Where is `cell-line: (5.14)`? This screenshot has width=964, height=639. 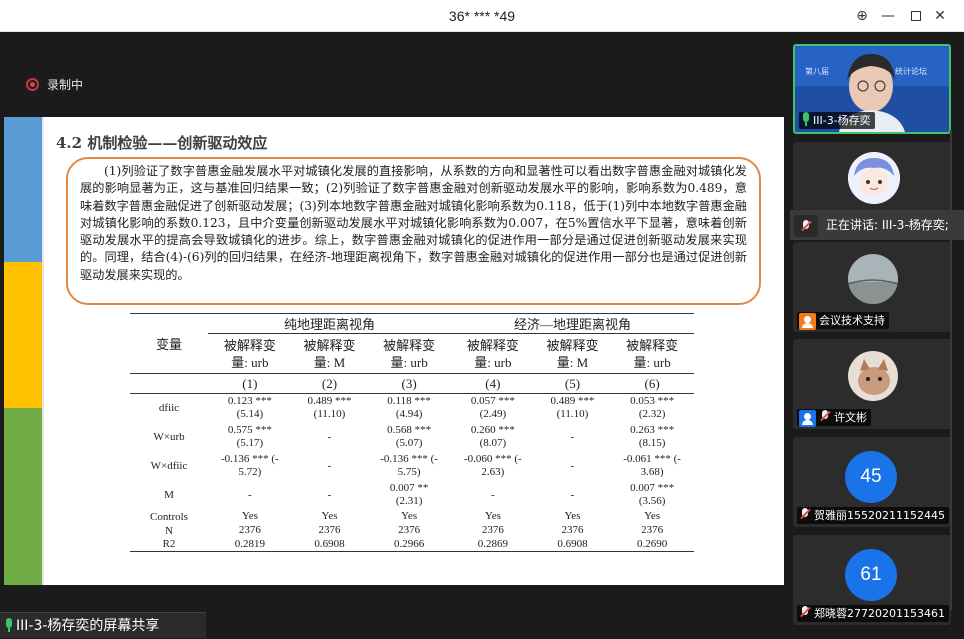 cell-line: (5.14) is located at coordinates (250, 414).